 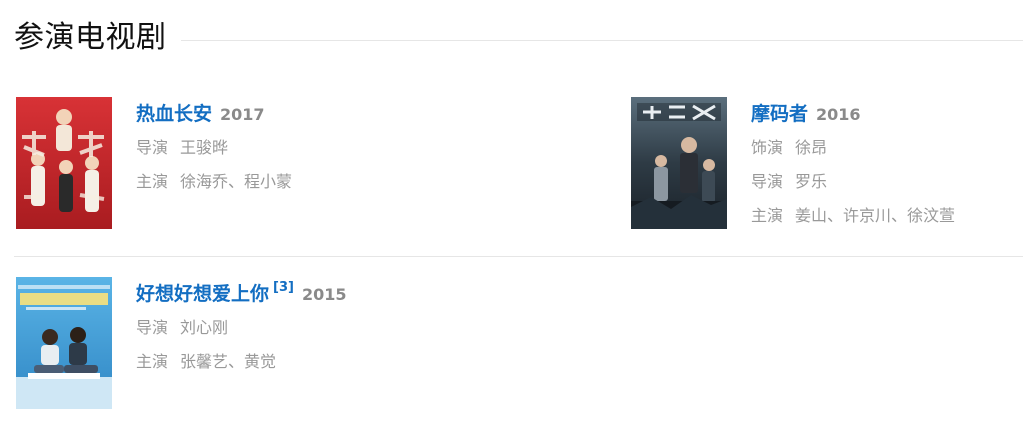 What do you see at coordinates (518, 256) in the screenshot?
I see `row-divider` at bounding box center [518, 256].